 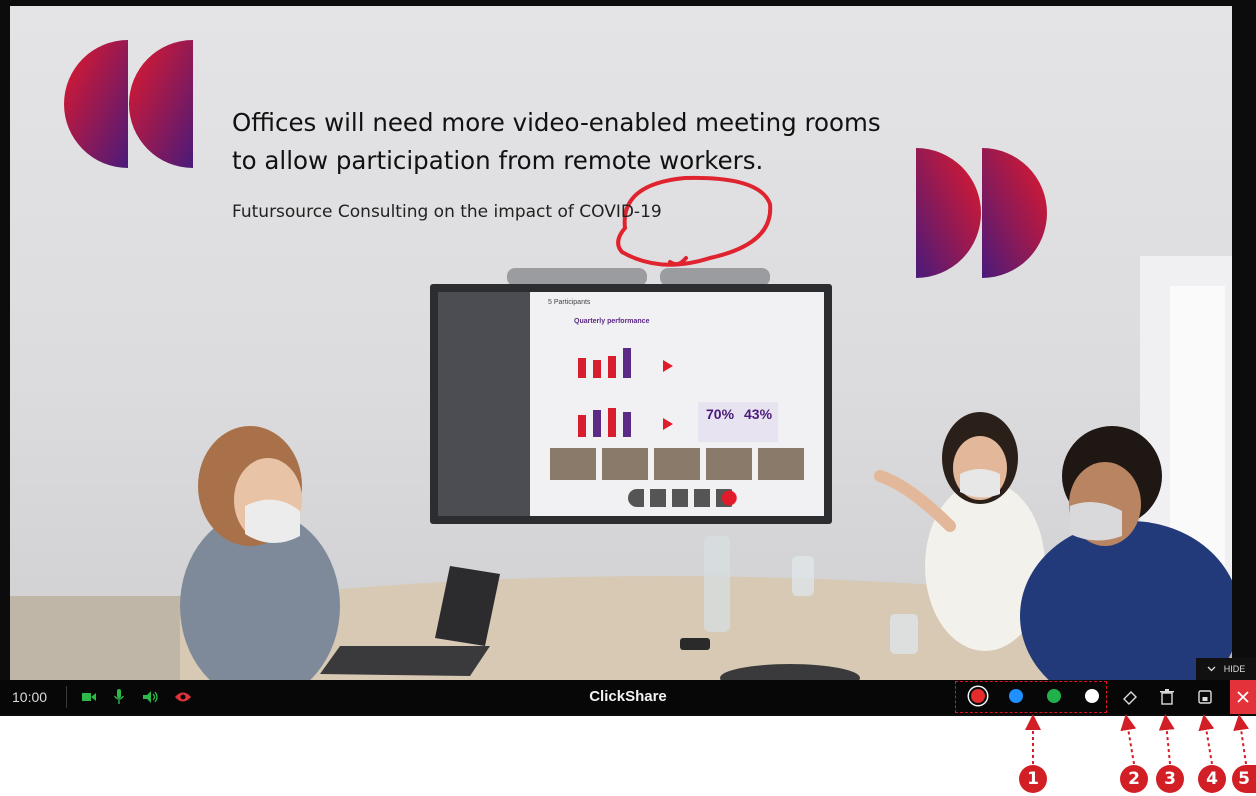 What do you see at coordinates (1033, 779) in the screenshot?
I see `callout-badge-1: 1` at bounding box center [1033, 779].